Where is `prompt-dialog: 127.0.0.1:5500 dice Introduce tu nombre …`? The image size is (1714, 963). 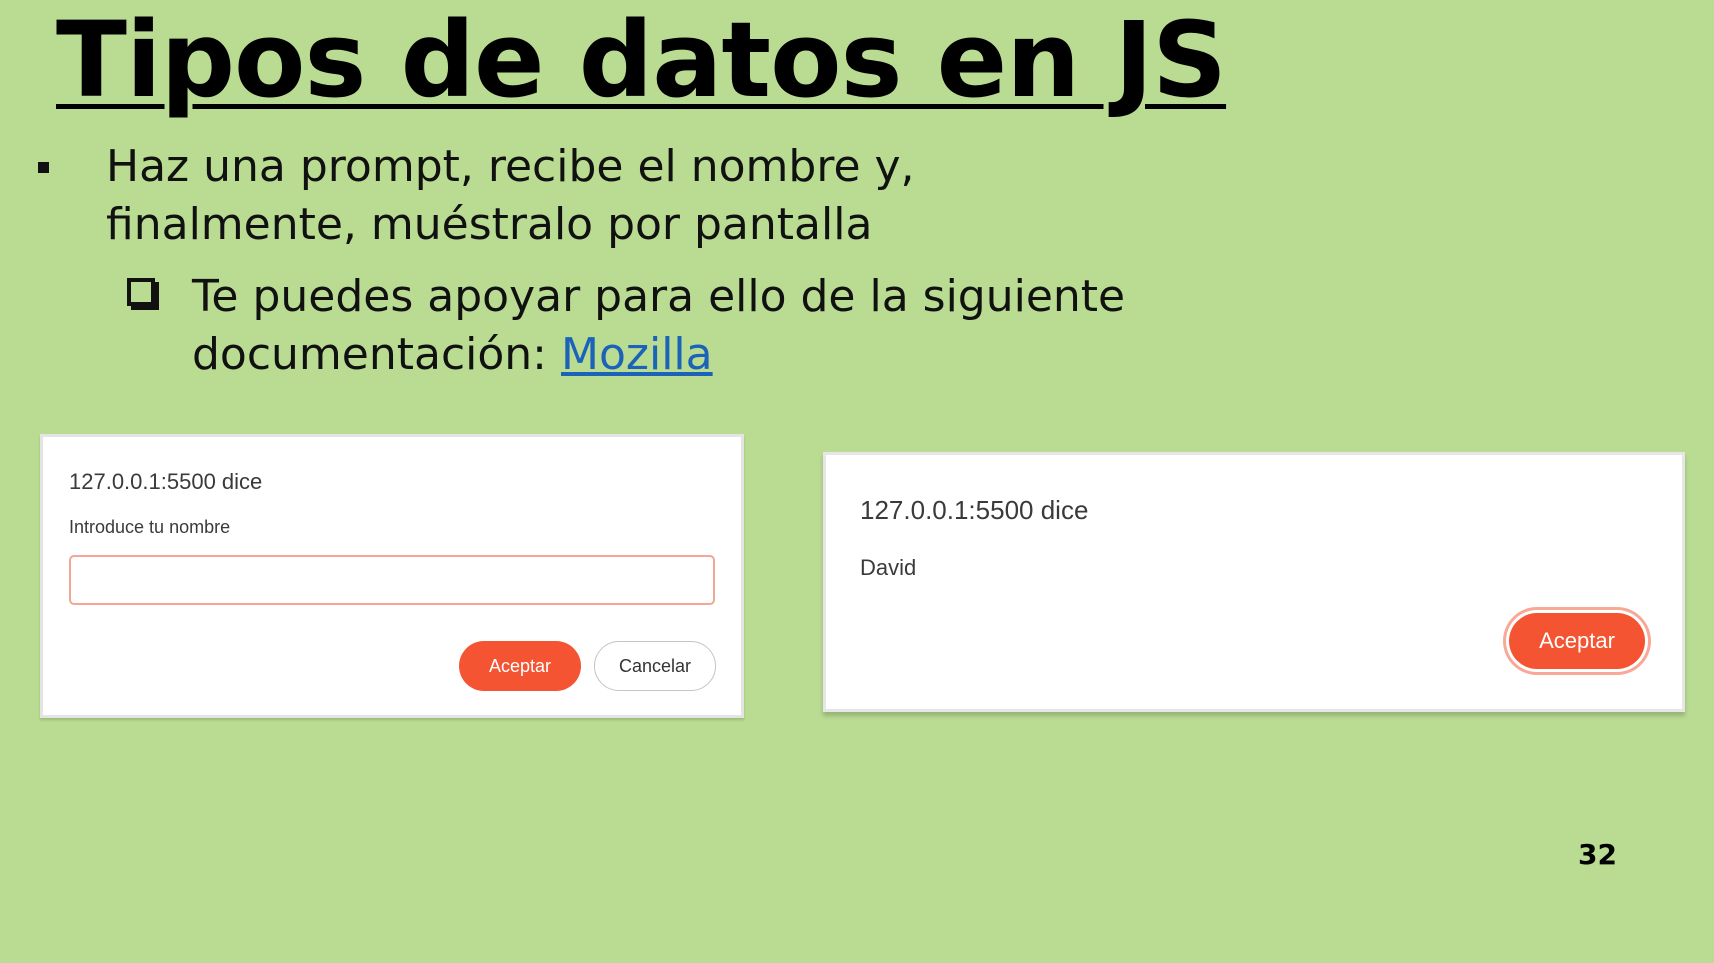
prompt-dialog: 127.0.0.1:5500 dice Introduce tu nombre … is located at coordinates (392, 576).